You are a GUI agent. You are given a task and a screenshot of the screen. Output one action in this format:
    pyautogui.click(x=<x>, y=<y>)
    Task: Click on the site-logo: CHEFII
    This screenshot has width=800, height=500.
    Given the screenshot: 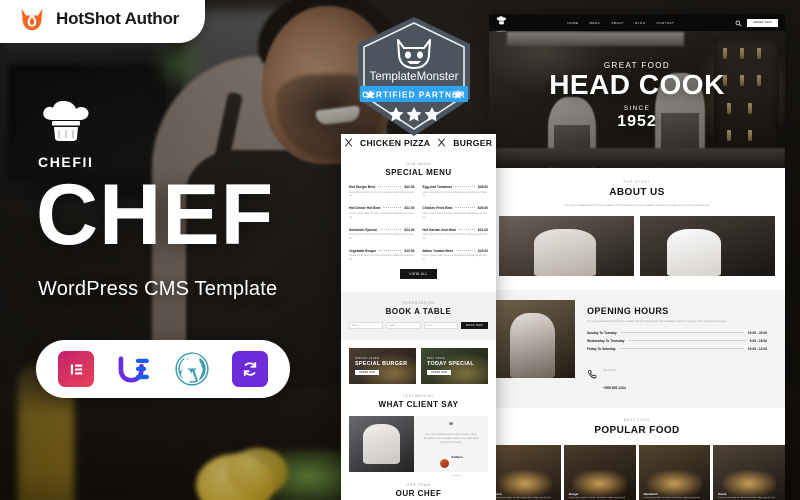 What is the action you would take?
    pyautogui.click(x=501, y=23)
    